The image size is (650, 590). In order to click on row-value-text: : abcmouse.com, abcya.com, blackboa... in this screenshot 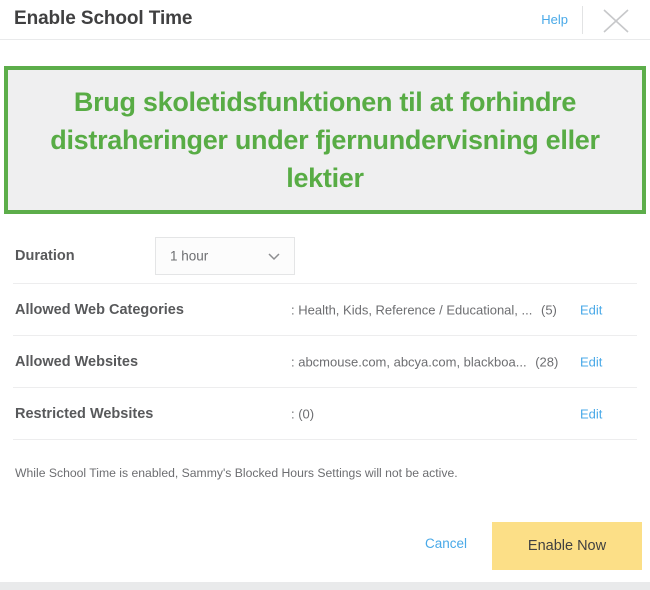, I will do `click(409, 361)`.